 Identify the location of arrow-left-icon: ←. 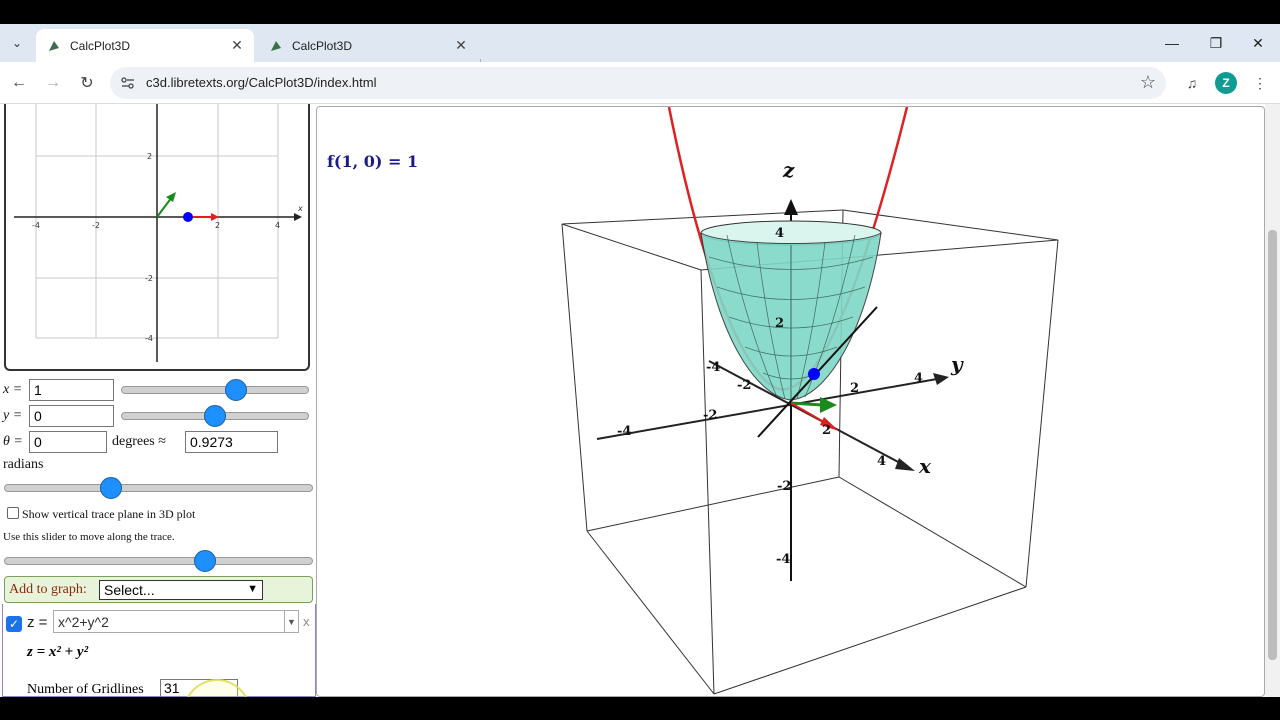
(19, 82).